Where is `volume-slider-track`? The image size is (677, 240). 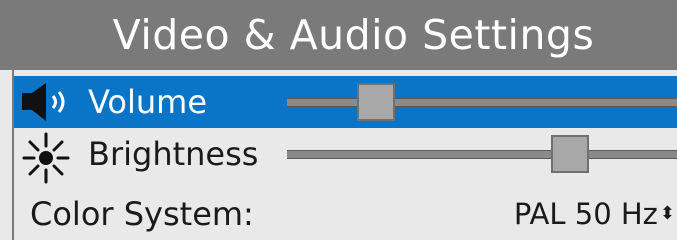
volume-slider-track is located at coordinates (482, 102).